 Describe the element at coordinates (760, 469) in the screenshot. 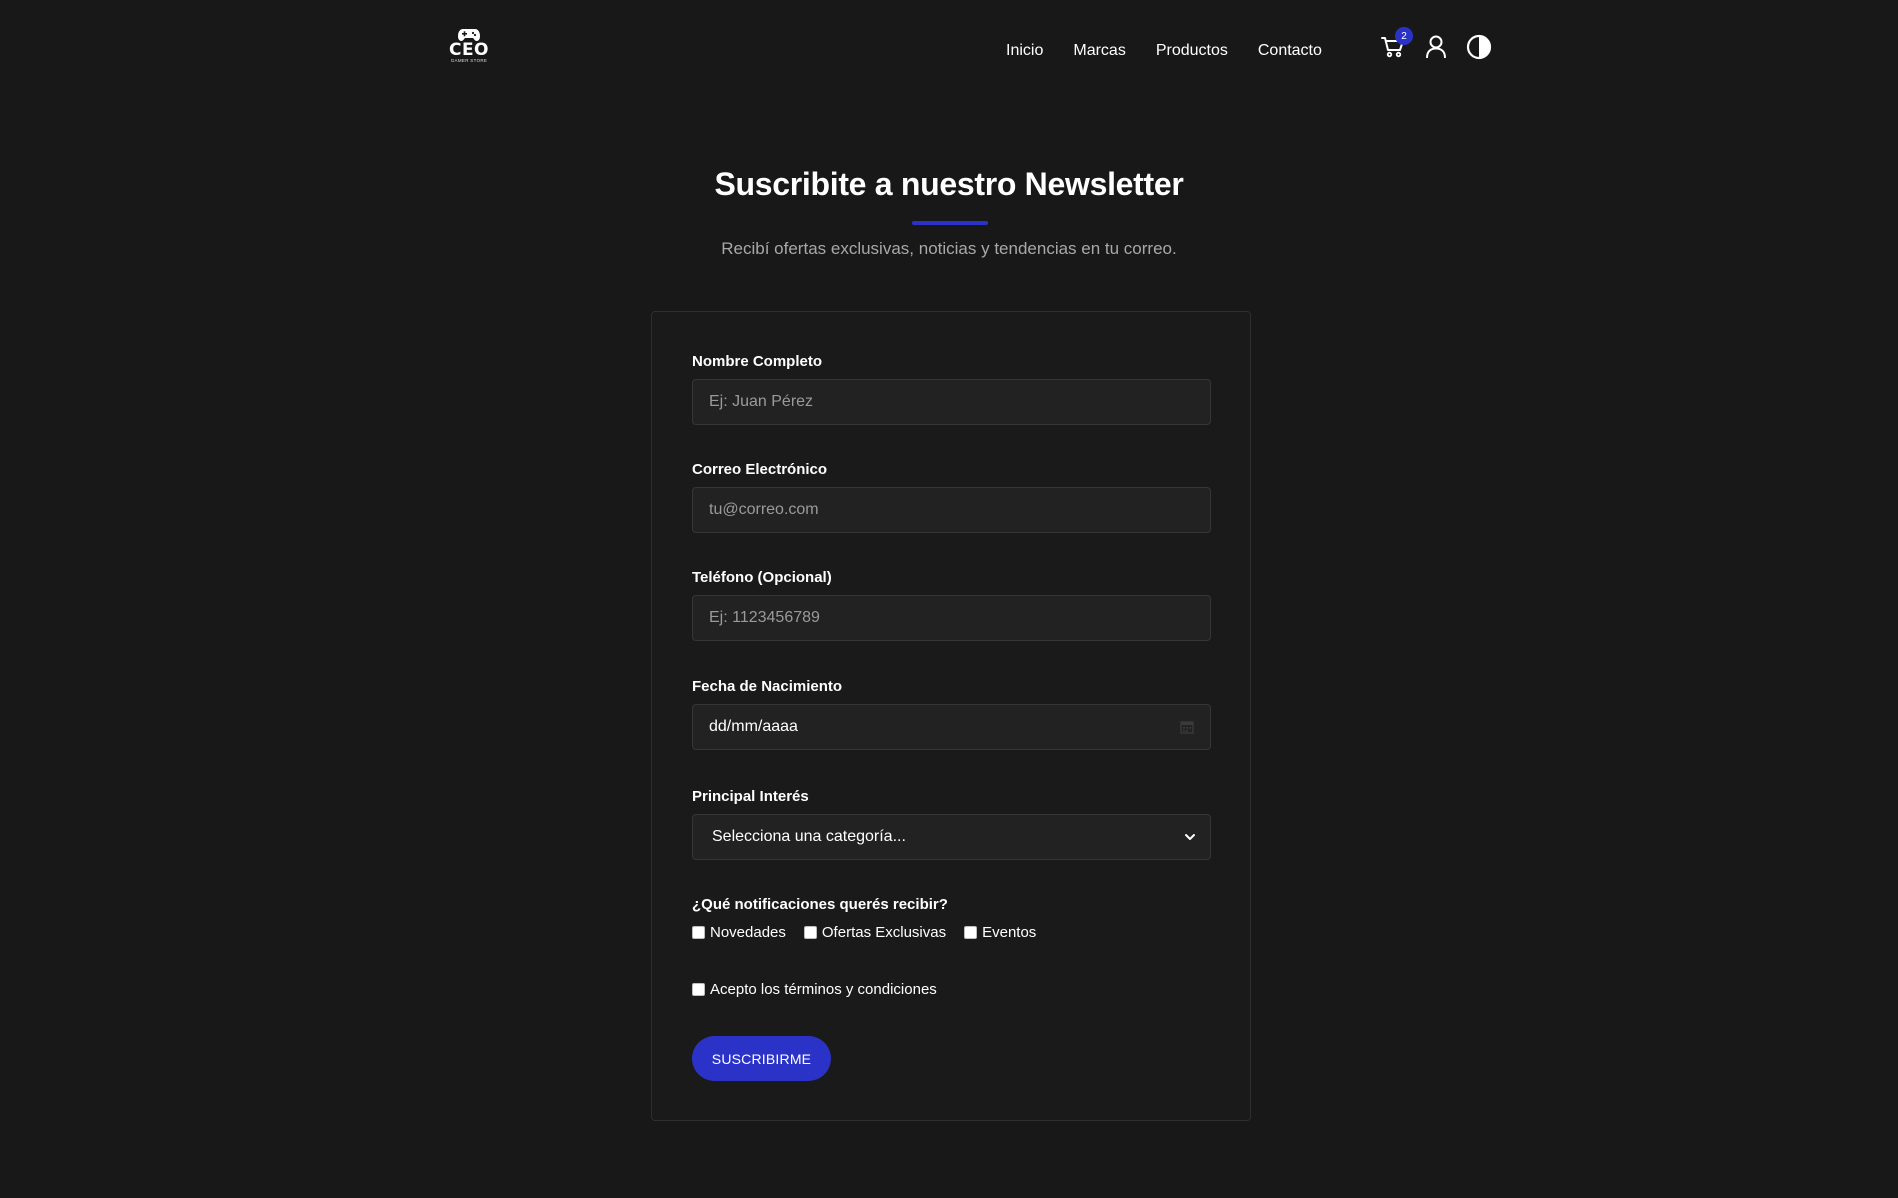

I see `email-label: Correo Electrónico` at that location.